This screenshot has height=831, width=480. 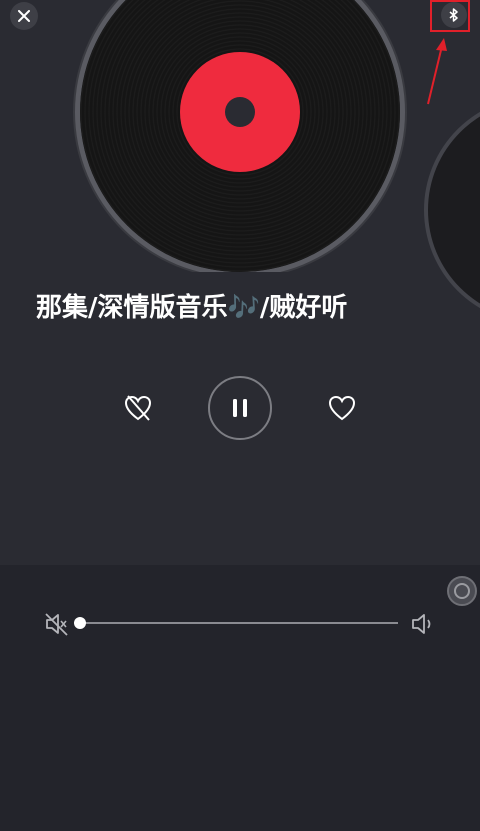 I want to click on volume-icon, so click(x=423, y=624).